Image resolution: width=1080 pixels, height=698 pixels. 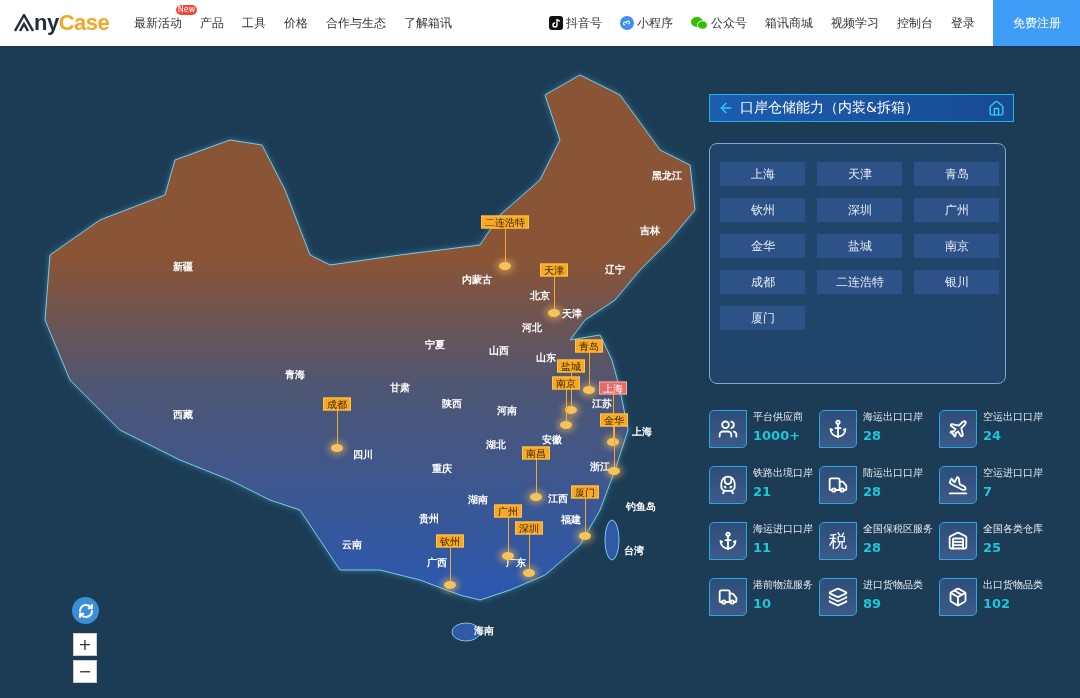 I want to click on province-label: 上海, so click(x=642, y=432).